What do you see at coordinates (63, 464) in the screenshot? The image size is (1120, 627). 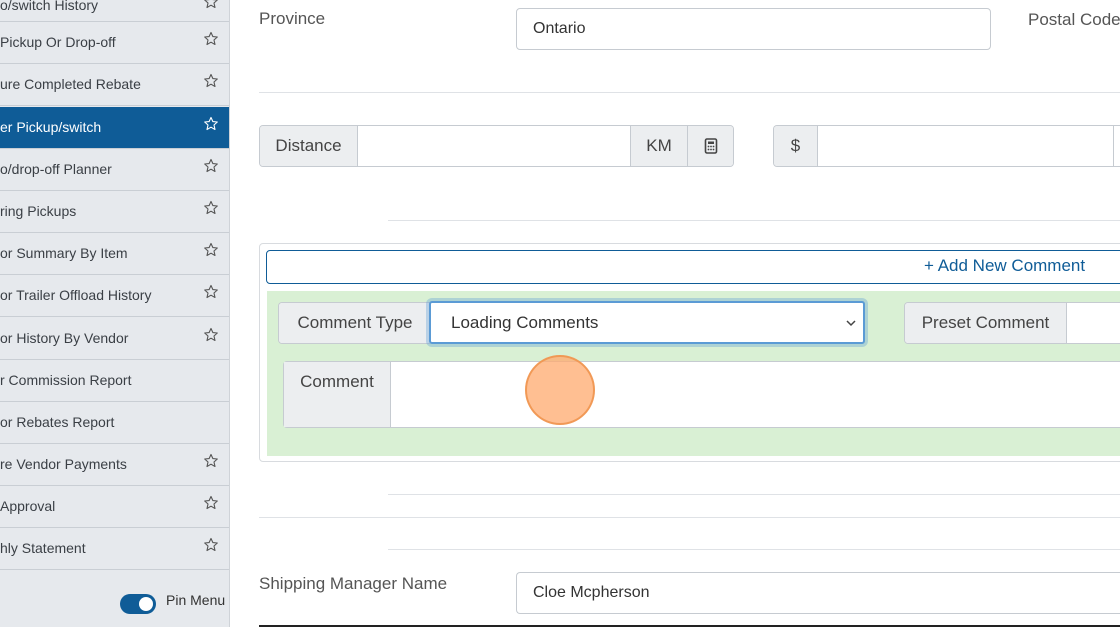 I see `sidebar-item-label: re Vendor Payments` at bounding box center [63, 464].